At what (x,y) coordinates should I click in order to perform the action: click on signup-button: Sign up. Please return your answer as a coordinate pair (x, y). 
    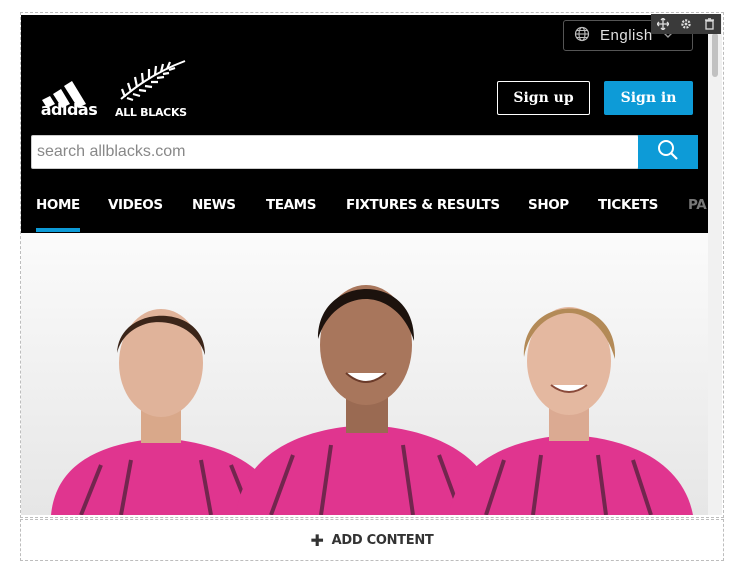
    Looking at the image, I should click on (543, 98).